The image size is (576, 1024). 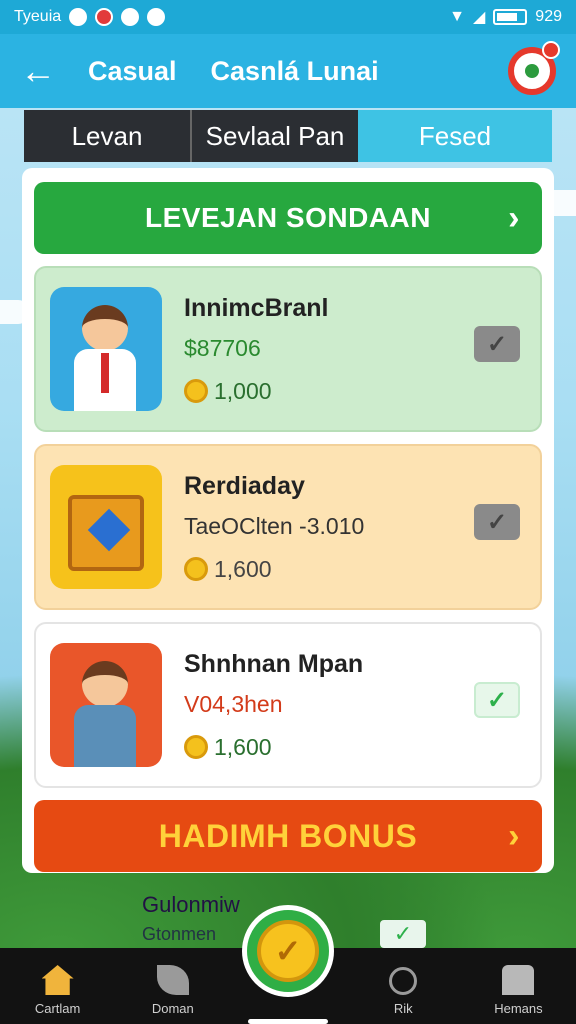 I want to click on back-arrow-icon: ←, so click(x=42, y=71).